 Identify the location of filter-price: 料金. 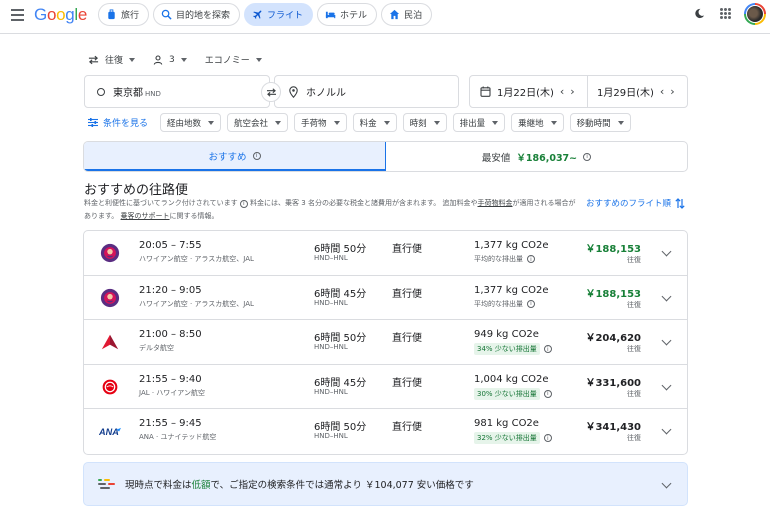
(374, 122).